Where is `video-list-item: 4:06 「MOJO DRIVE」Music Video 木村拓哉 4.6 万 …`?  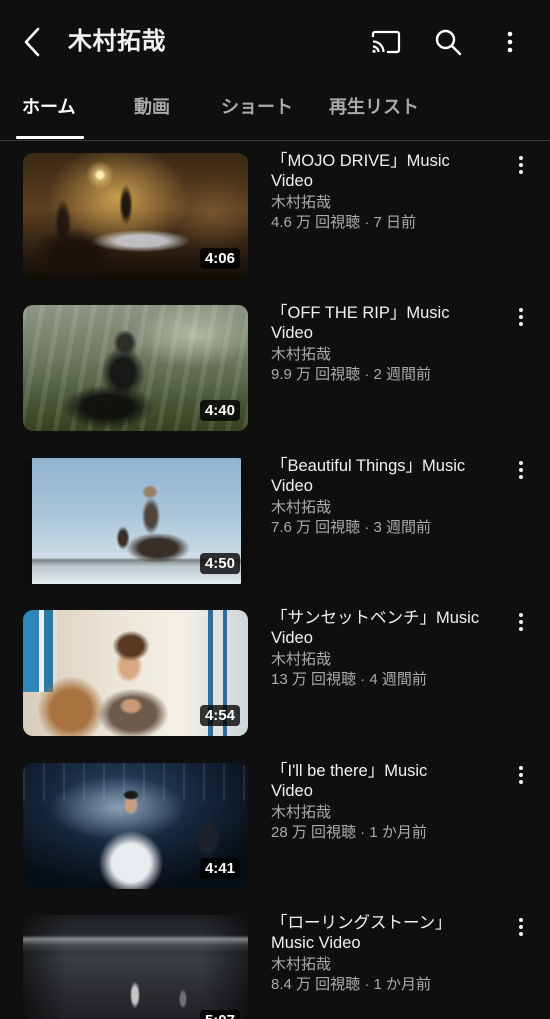
video-list-item: 4:06 「MOJO DRIVE」Music Video 木村拓哉 4.6 万 … is located at coordinates (275, 215).